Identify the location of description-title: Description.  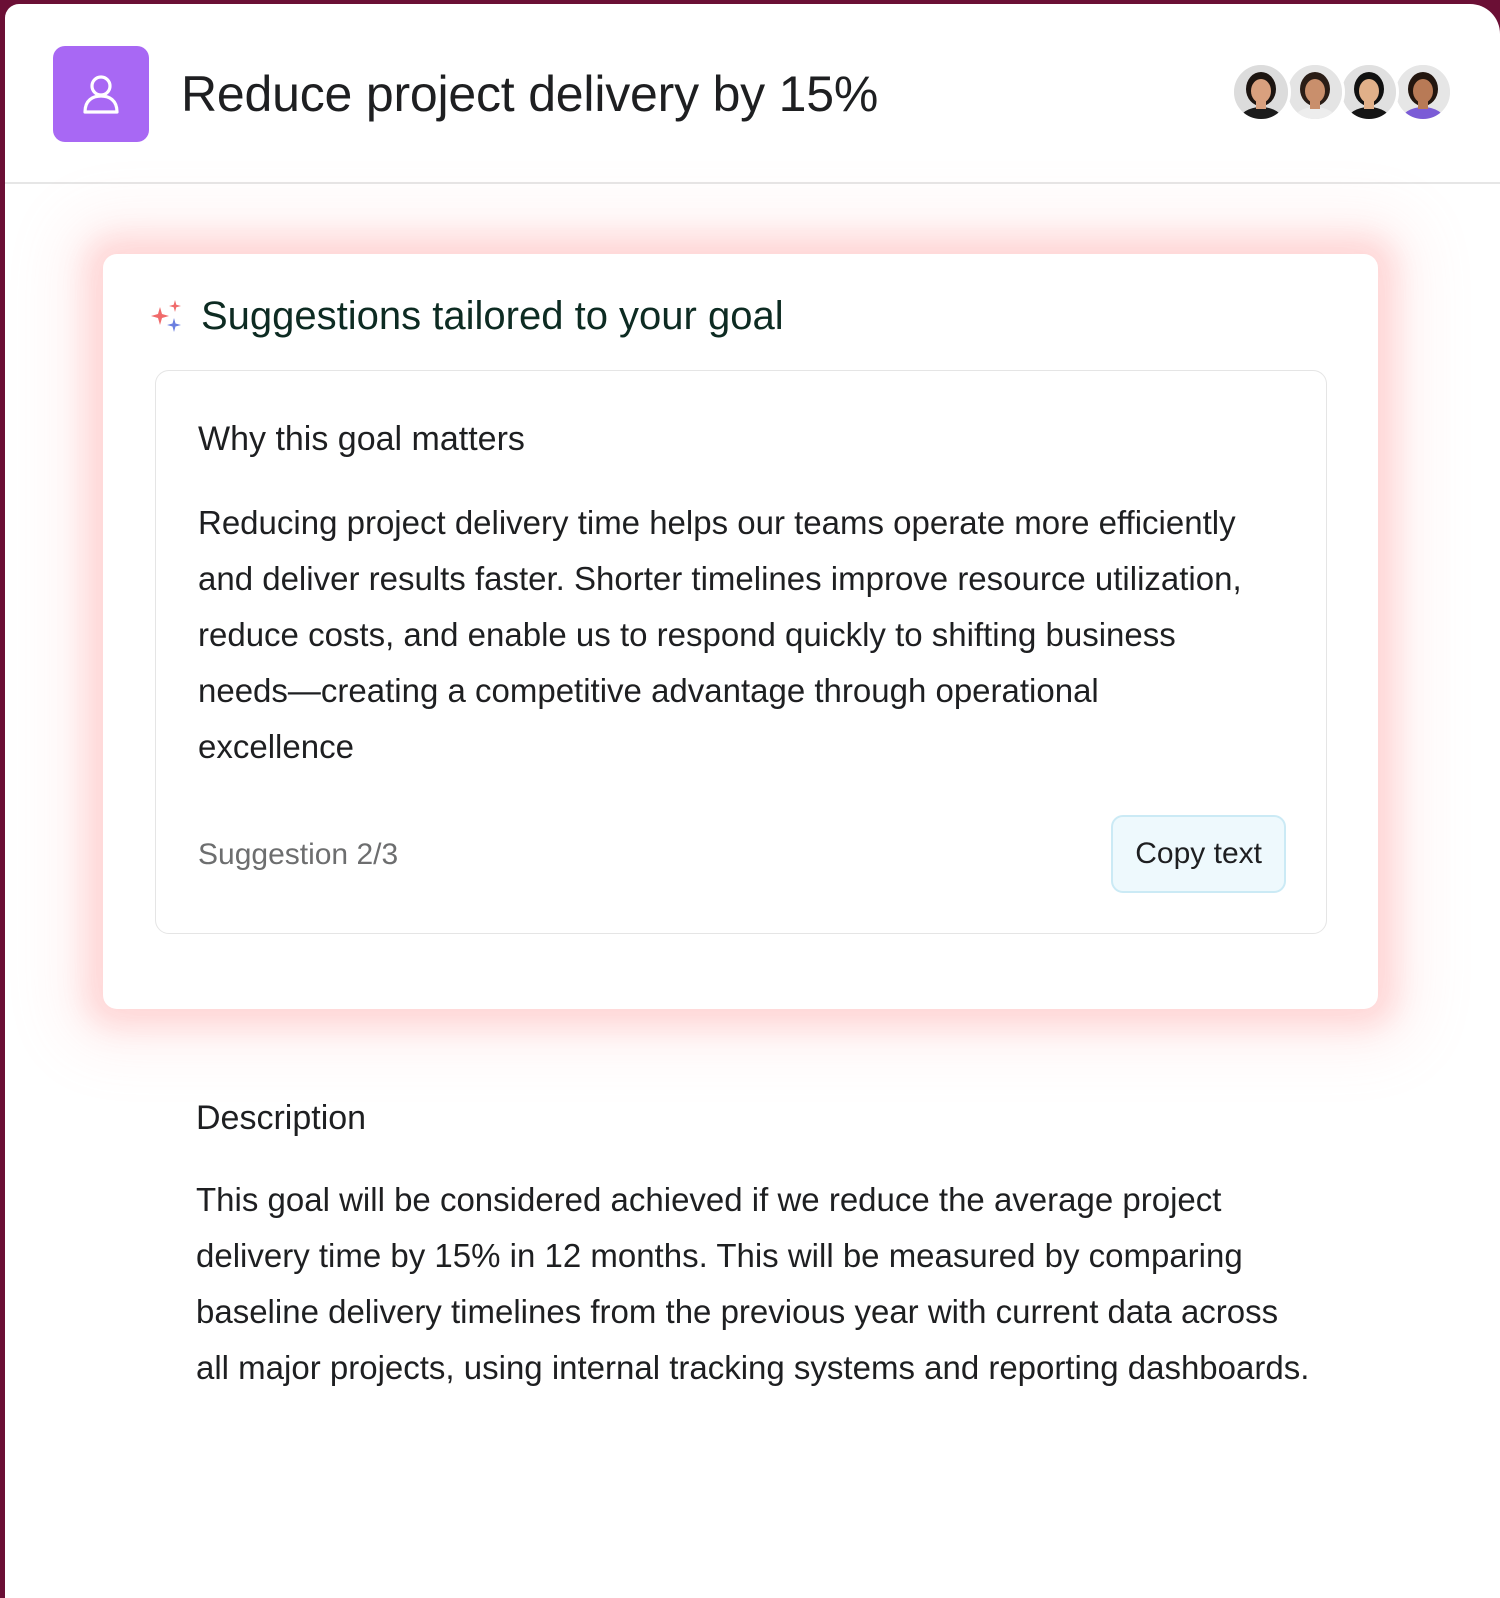
(281, 1118).